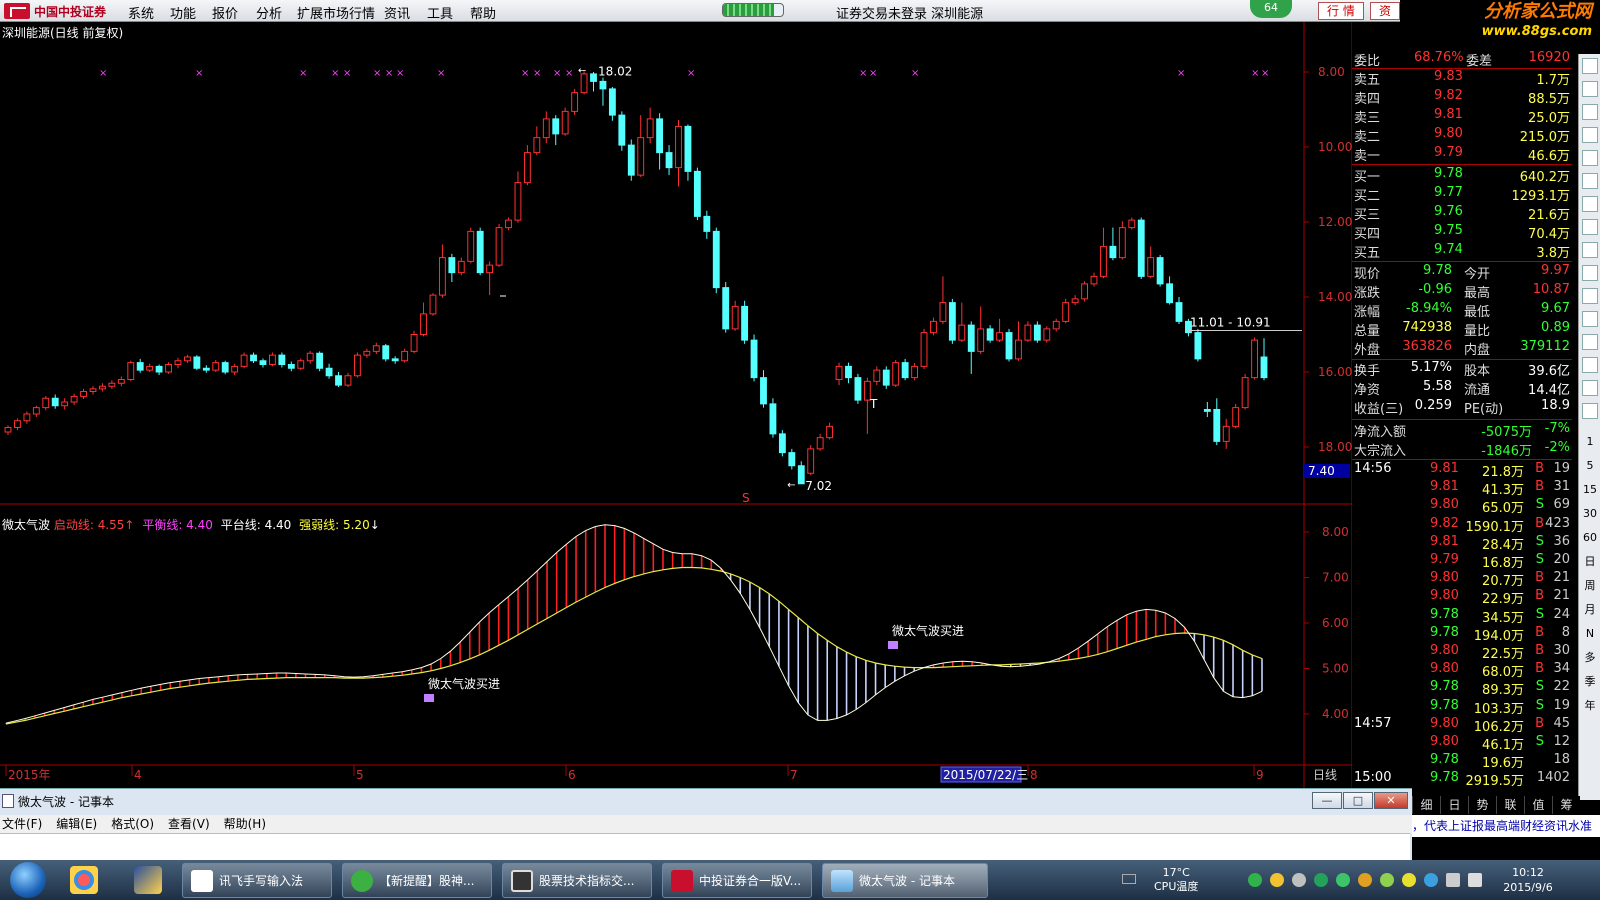 The height and width of the screenshot is (900, 1600). Describe the element at coordinates (1335, 578) in the screenshot. I see `indicator-tick-label: 7.00` at that location.